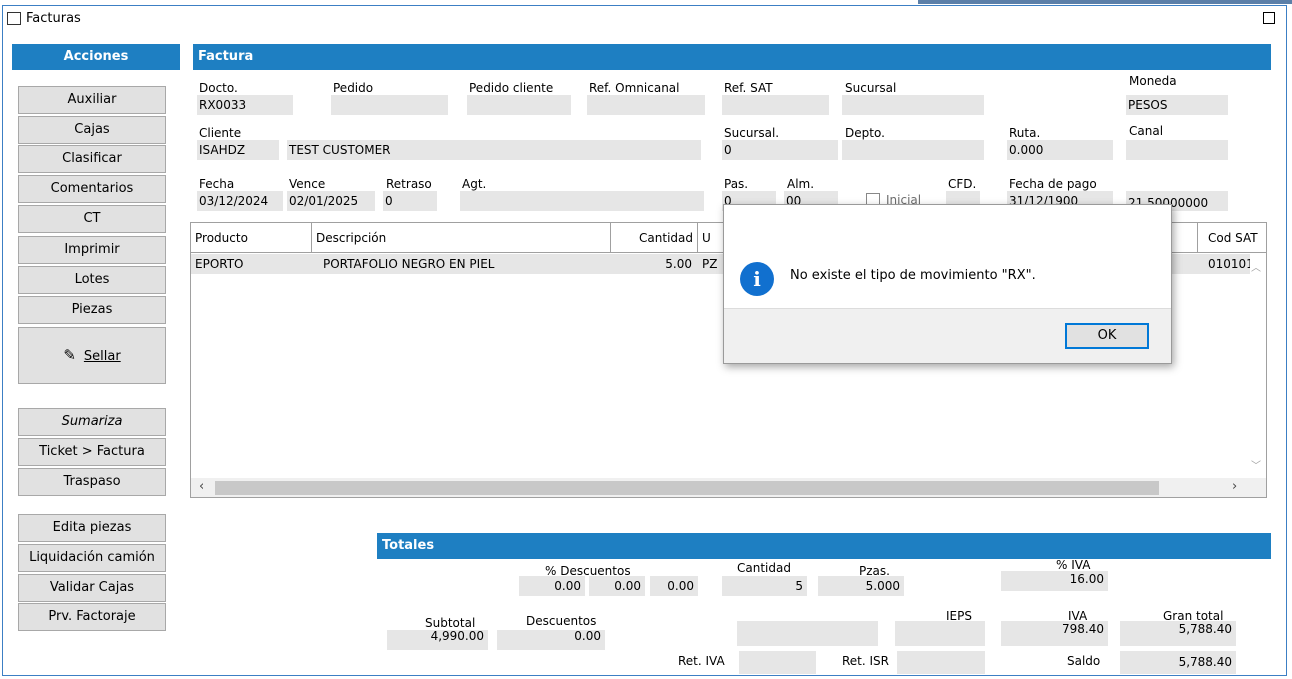 This screenshot has height=679, width=1292. What do you see at coordinates (92, 130) in the screenshot?
I see `cajas-button: Cajas` at bounding box center [92, 130].